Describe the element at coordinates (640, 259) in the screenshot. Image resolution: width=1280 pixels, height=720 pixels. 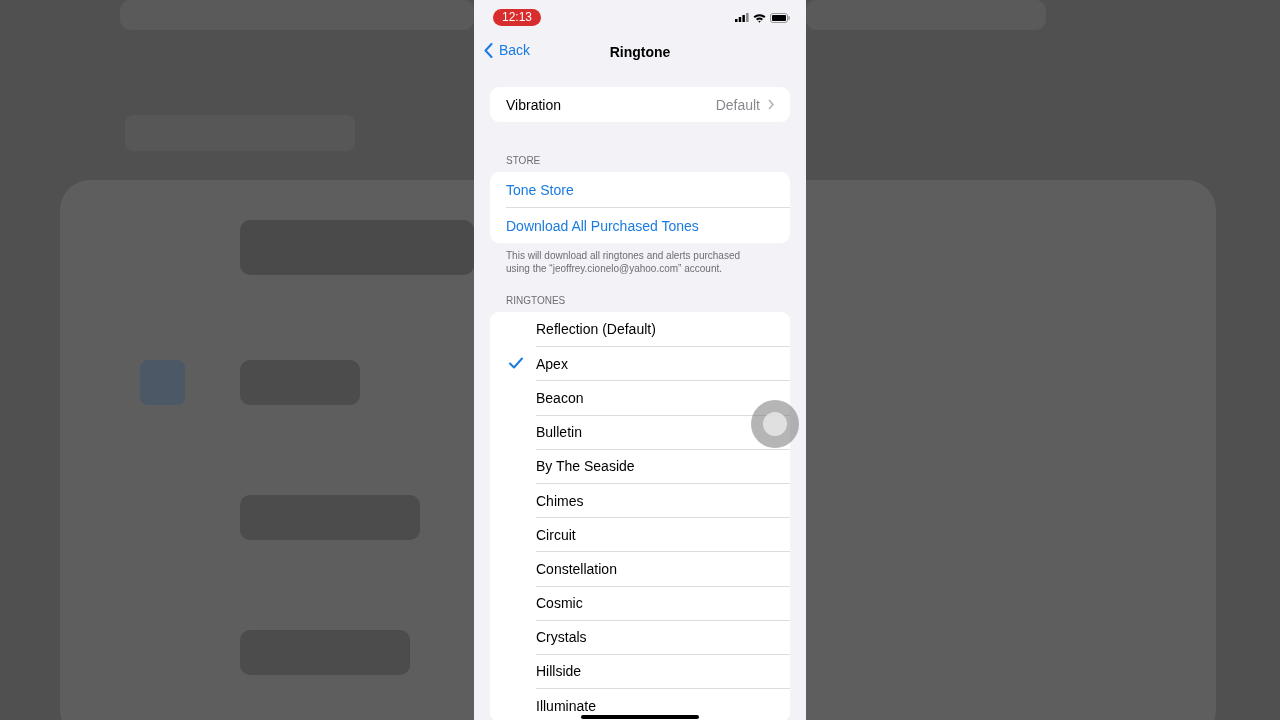
I see `section-footer: This will download all ringtones and alerts purchased using the “jeoffrey.cionelo@yahoo.com” account.` at that location.